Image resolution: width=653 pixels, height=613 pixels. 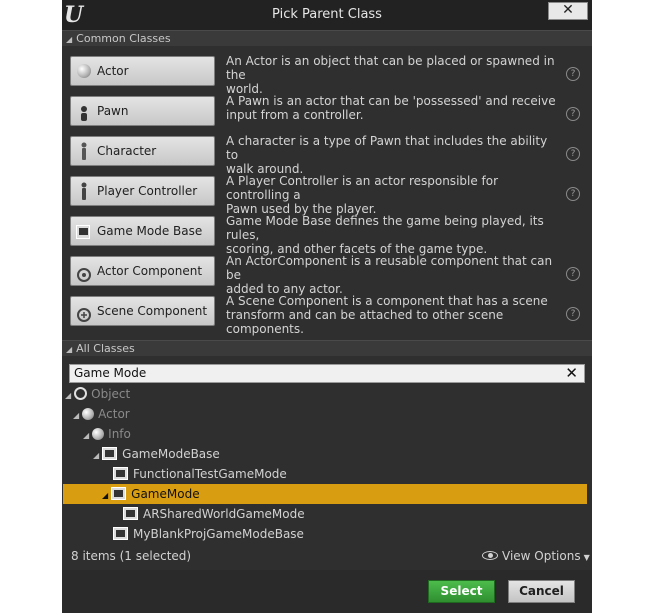 I want to click on item-count: 8 items (1 selected), so click(x=131, y=556).